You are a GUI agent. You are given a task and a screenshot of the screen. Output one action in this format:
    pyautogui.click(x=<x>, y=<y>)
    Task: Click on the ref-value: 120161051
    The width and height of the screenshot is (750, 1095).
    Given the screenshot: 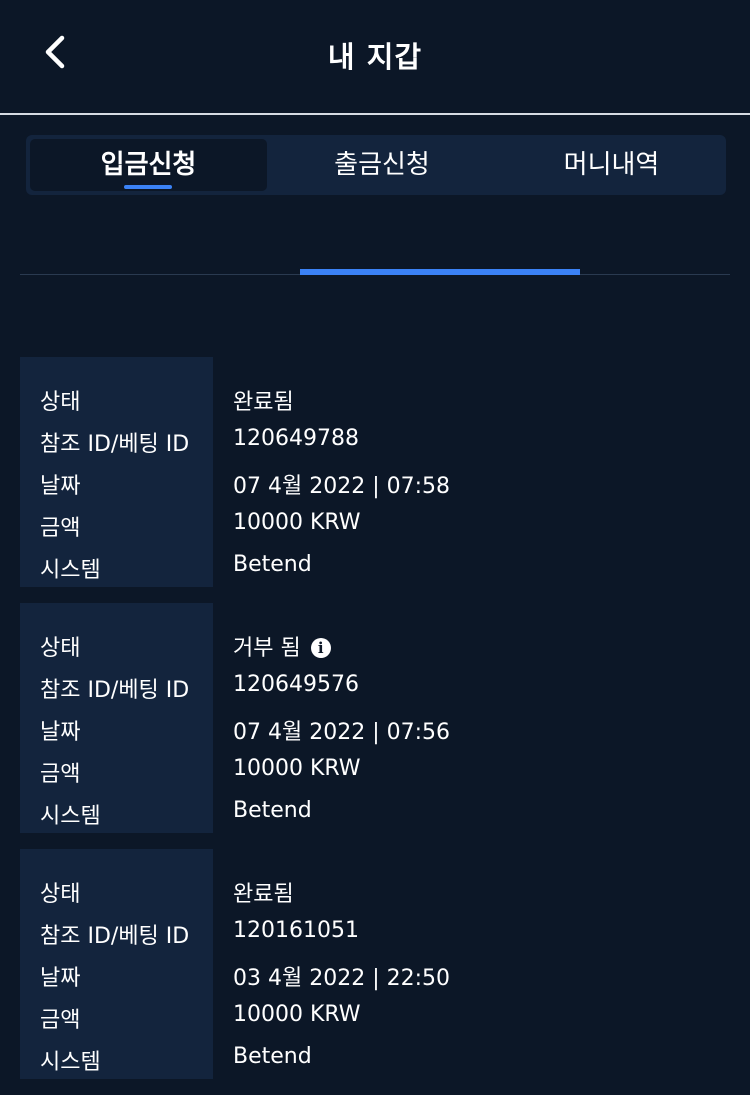 What is the action you would take?
    pyautogui.click(x=296, y=930)
    